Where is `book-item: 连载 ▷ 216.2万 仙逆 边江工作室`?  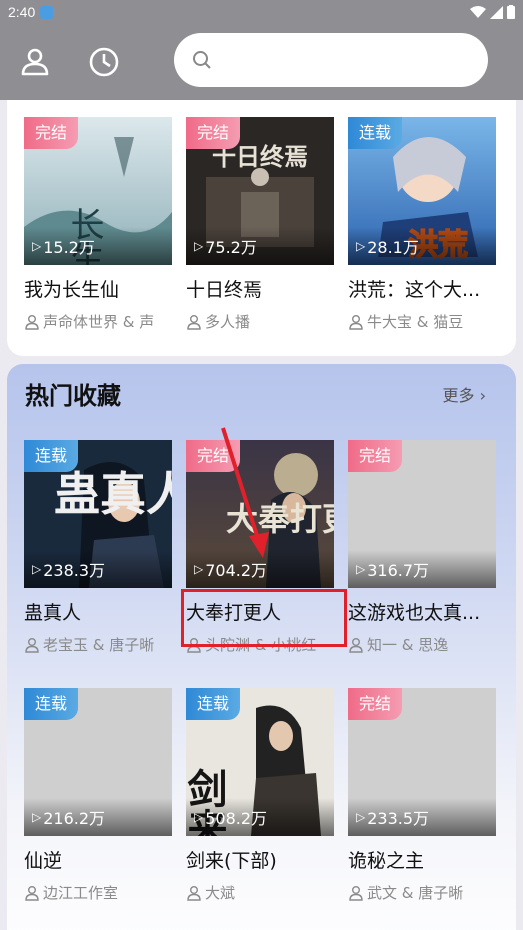
book-item: 连载 ▷ 216.2万 仙逆 边江工作室 is located at coordinates (99, 795).